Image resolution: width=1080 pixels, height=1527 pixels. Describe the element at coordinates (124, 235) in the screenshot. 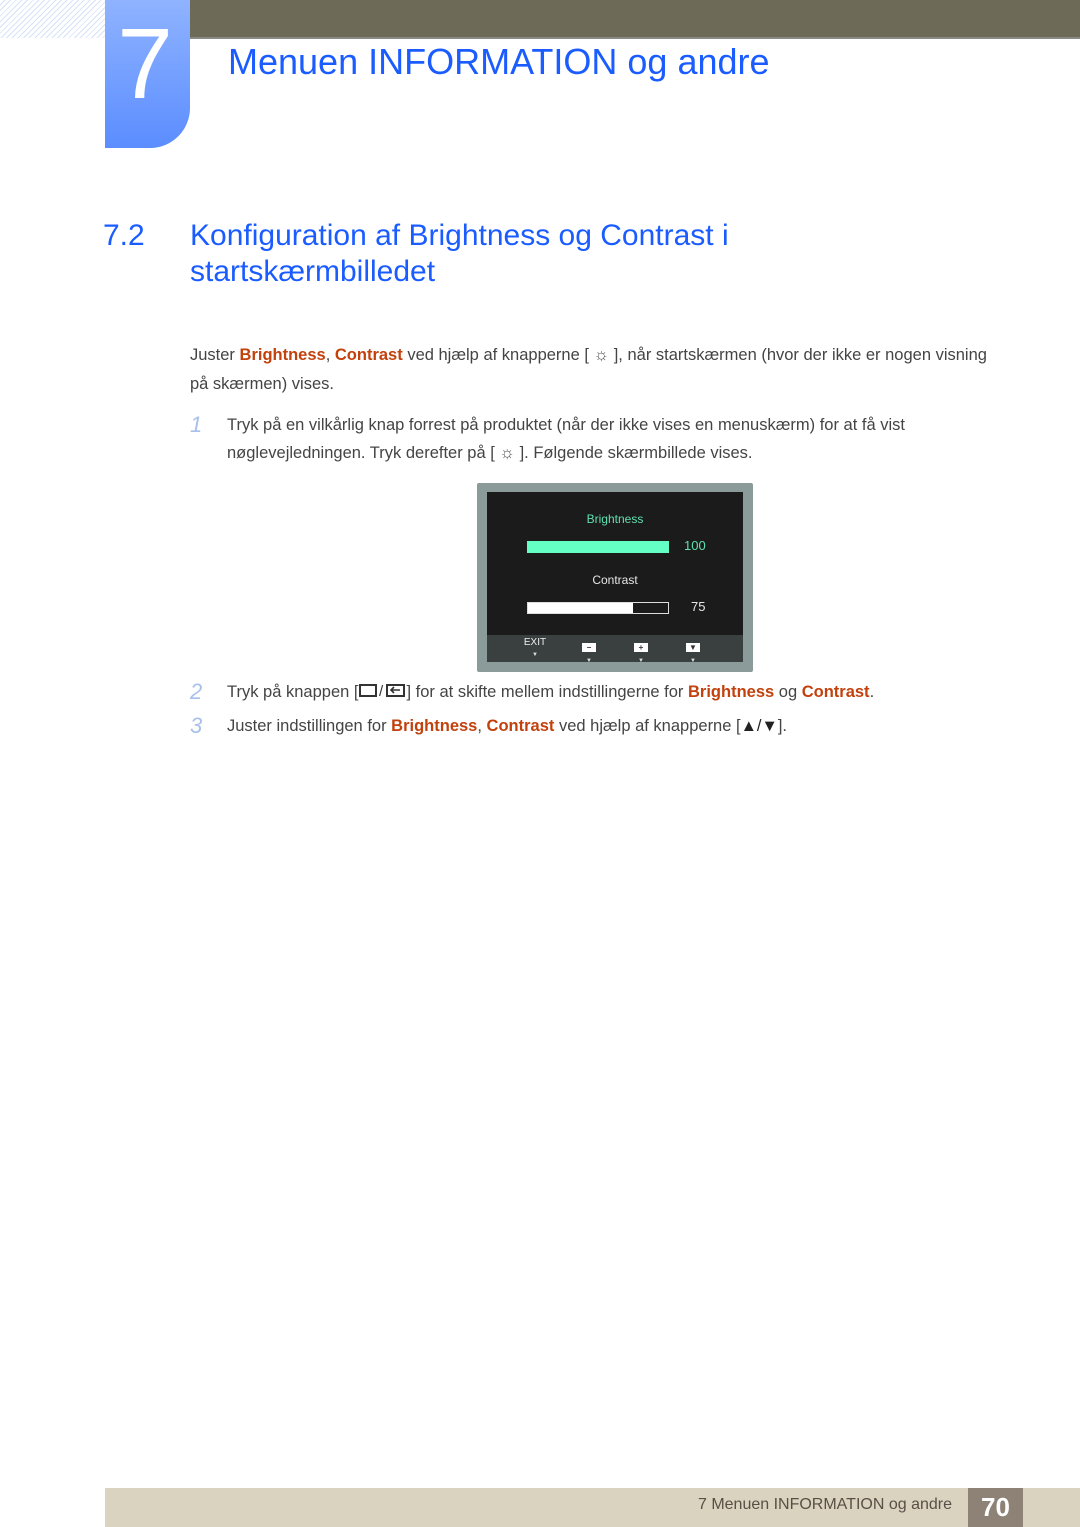

I see `section-number: 7.2` at that location.